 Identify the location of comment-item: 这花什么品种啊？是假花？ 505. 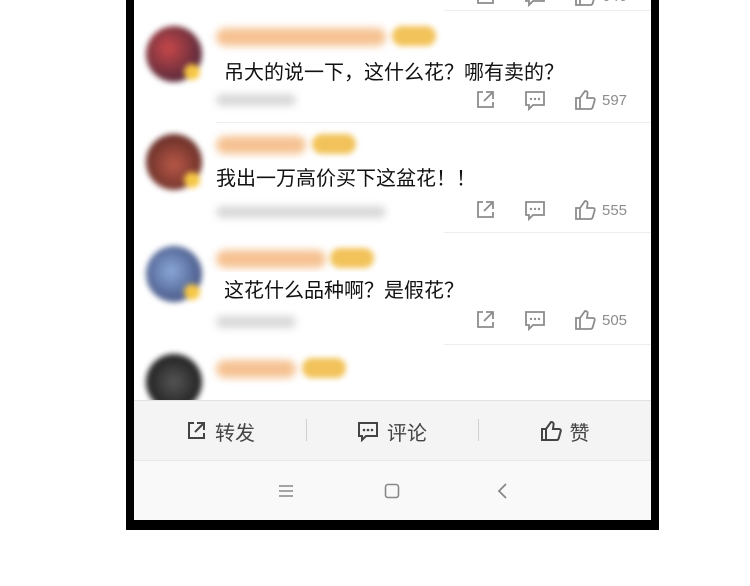
(392, 295).